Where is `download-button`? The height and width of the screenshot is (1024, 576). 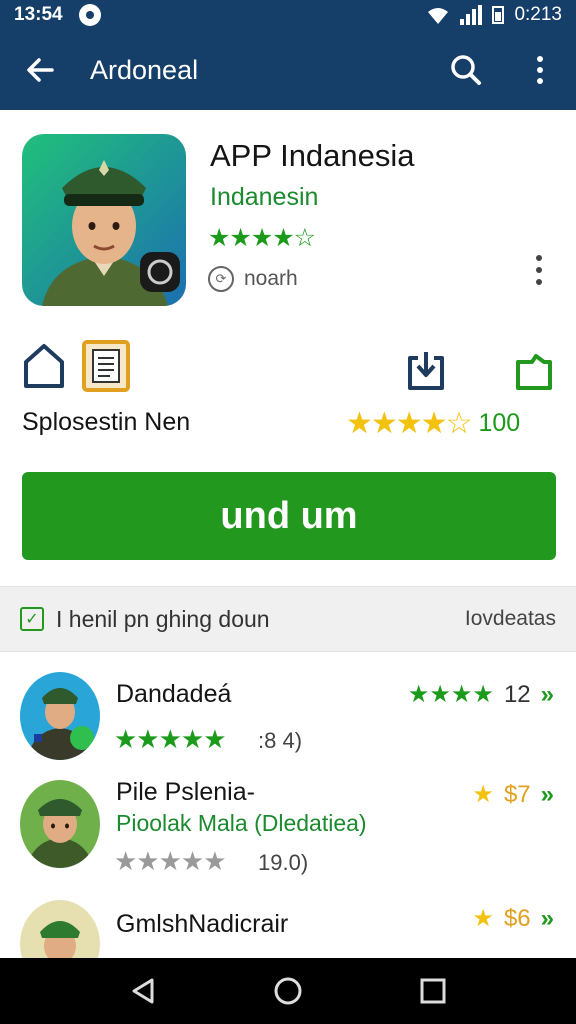 download-button is located at coordinates (426, 373).